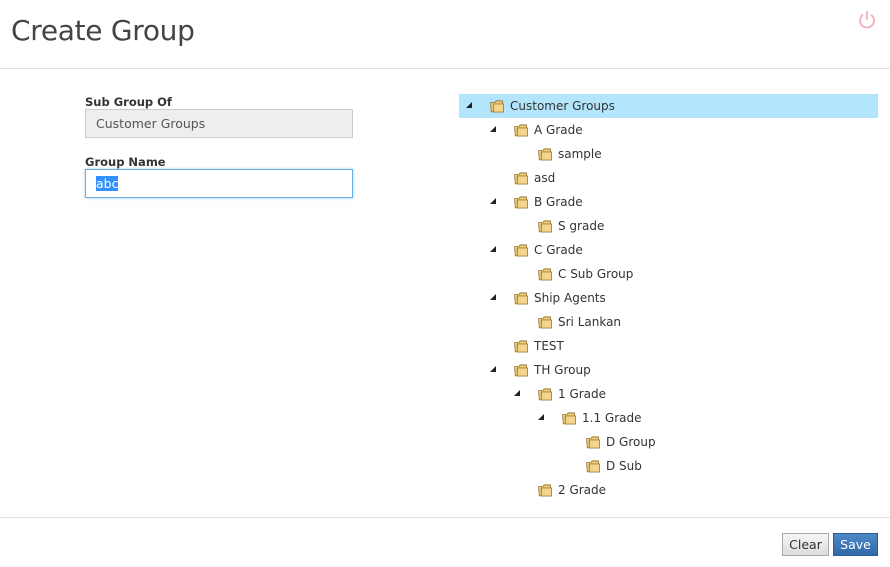 This screenshot has width=890, height=567. I want to click on sub-group-field: Customer Groups, so click(219, 123).